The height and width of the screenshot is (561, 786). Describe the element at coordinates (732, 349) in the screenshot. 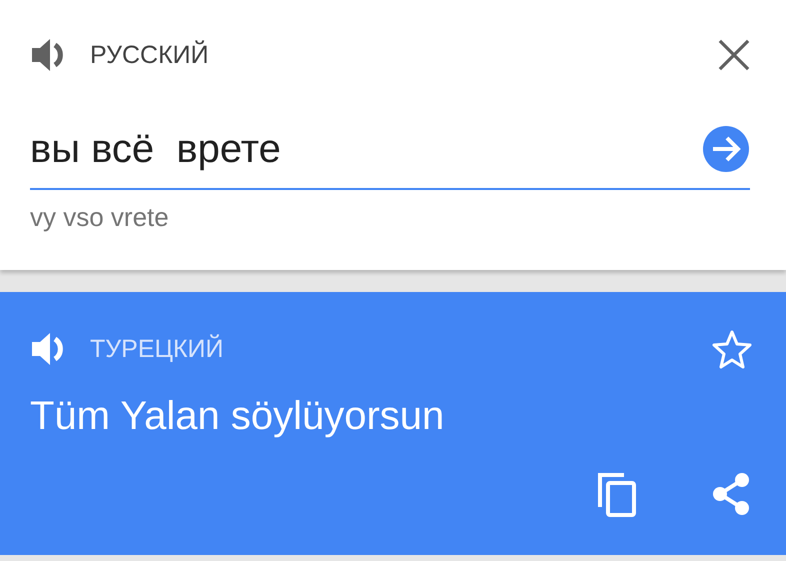

I see `star-icon` at that location.